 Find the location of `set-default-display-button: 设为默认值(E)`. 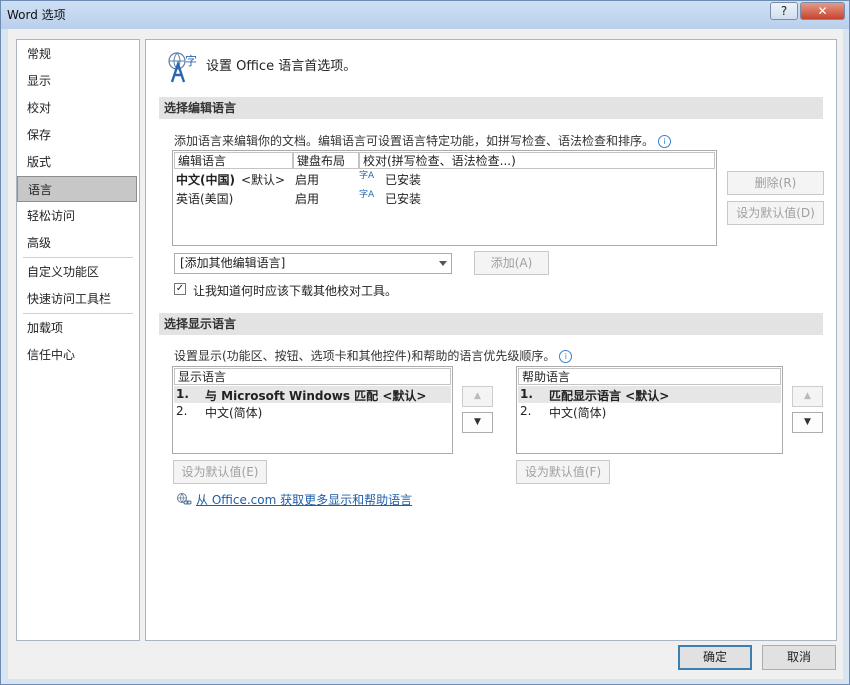

set-default-display-button: 设为默认值(E) is located at coordinates (220, 472).